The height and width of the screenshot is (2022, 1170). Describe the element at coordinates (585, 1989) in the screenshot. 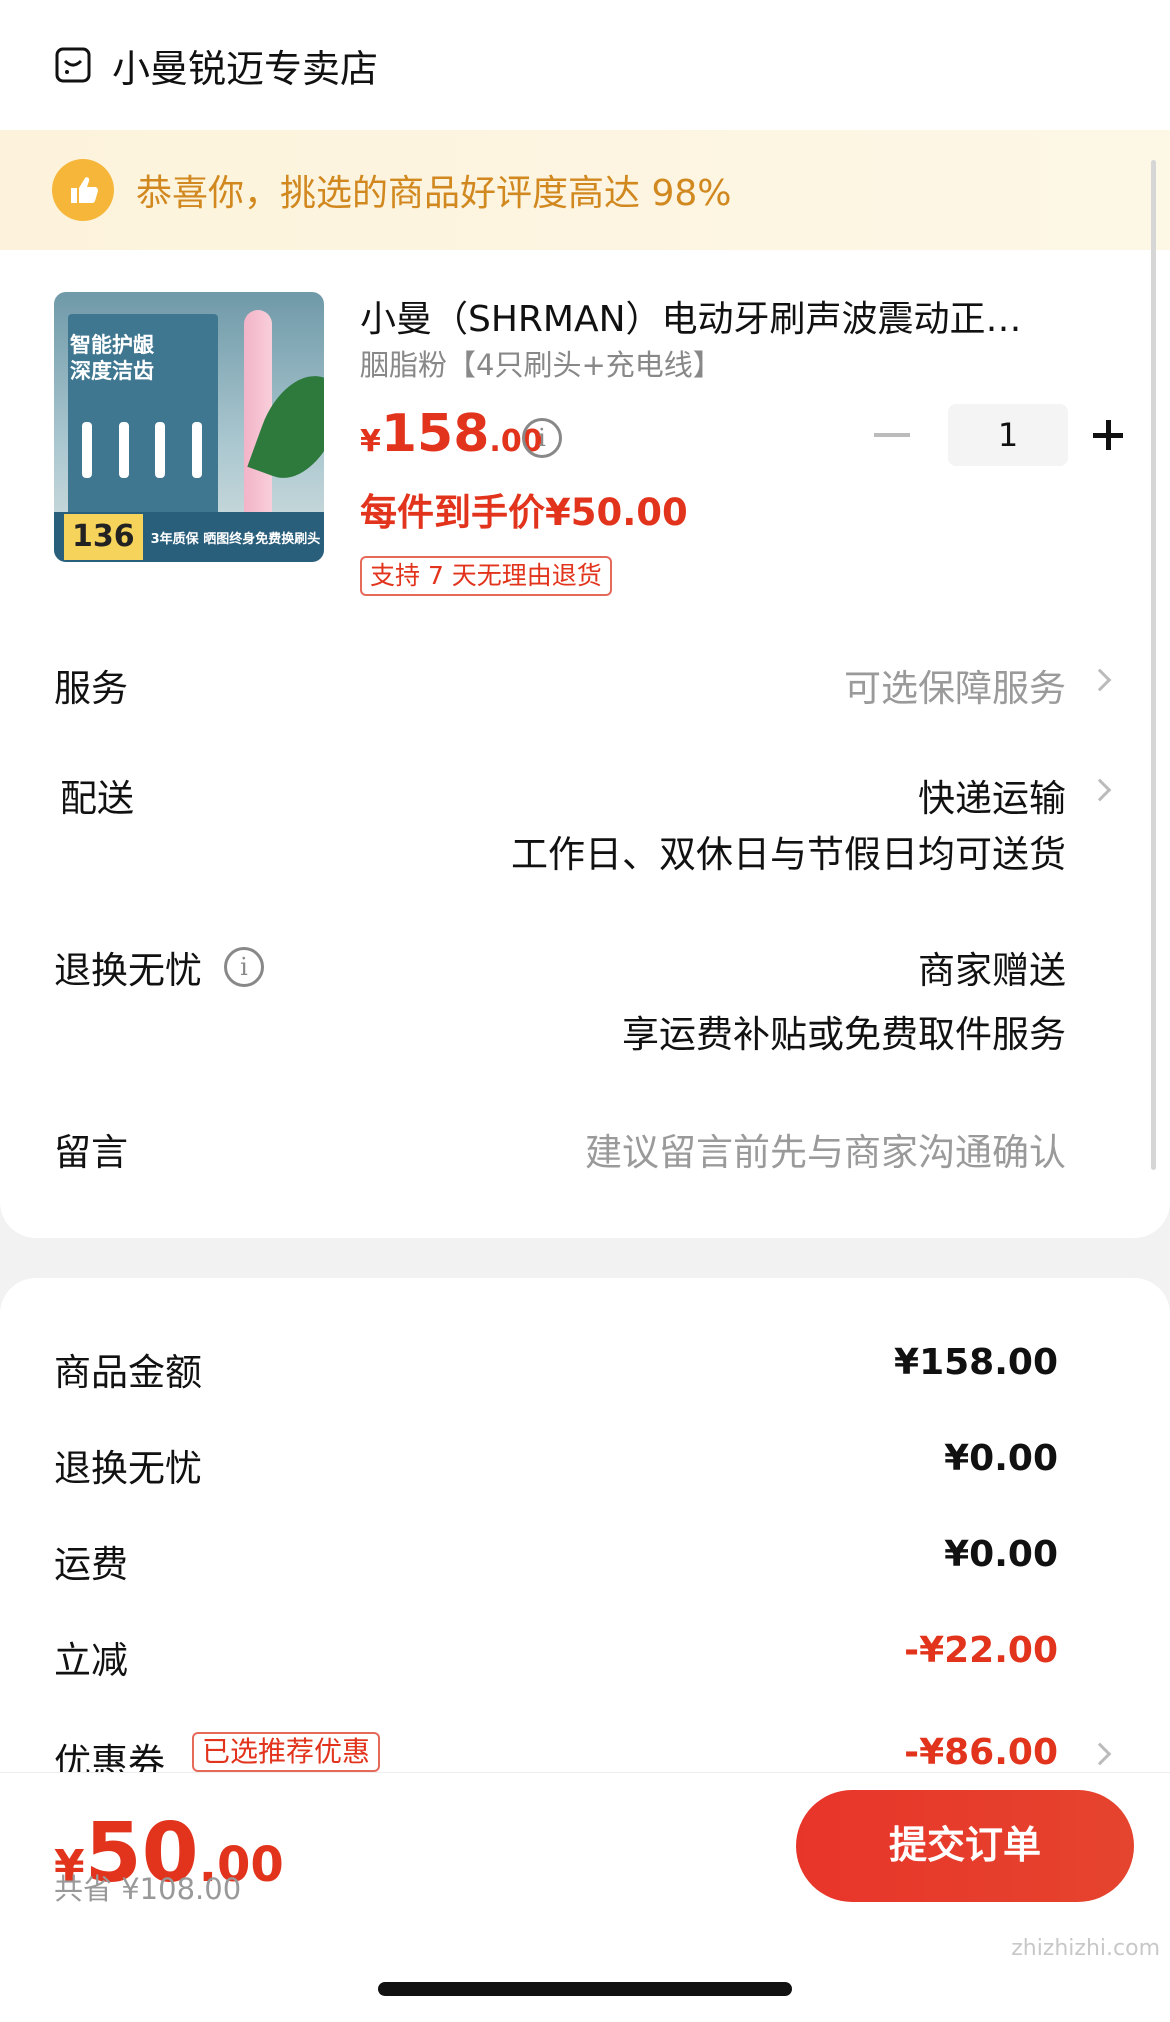

I see `home-indicator` at that location.